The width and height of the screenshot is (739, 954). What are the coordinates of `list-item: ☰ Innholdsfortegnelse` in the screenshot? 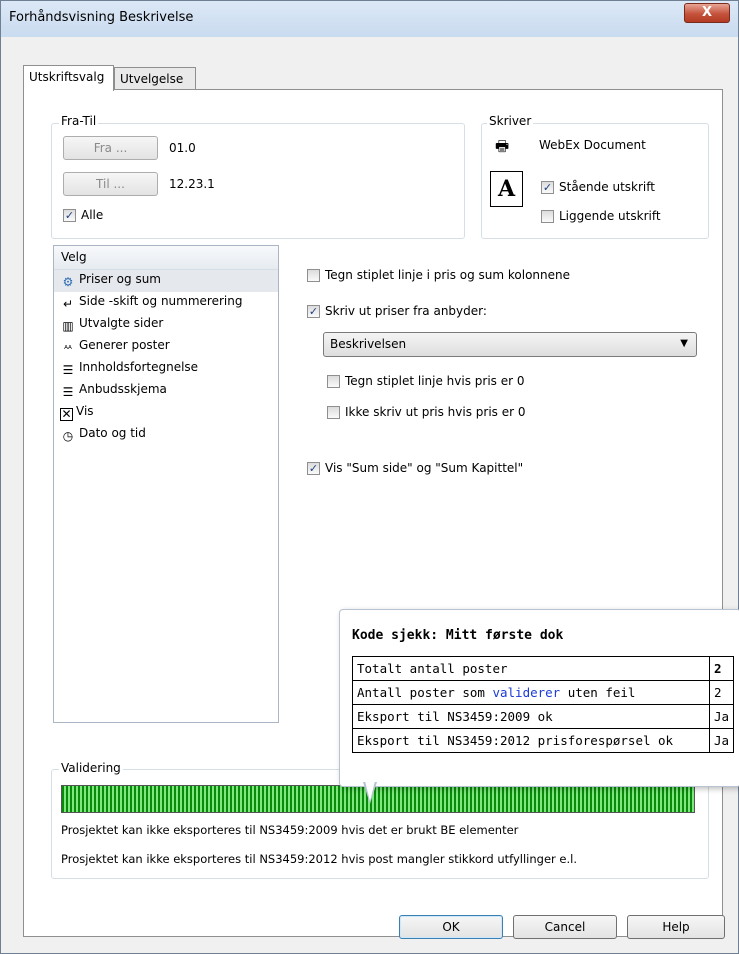 It's located at (166, 369).